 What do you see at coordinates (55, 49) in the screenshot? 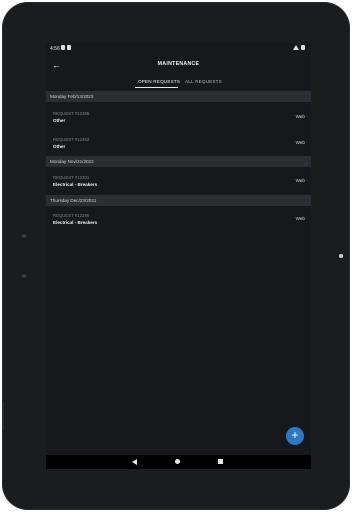
I see `status-time: 4:56` at bounding box center [55, 49].